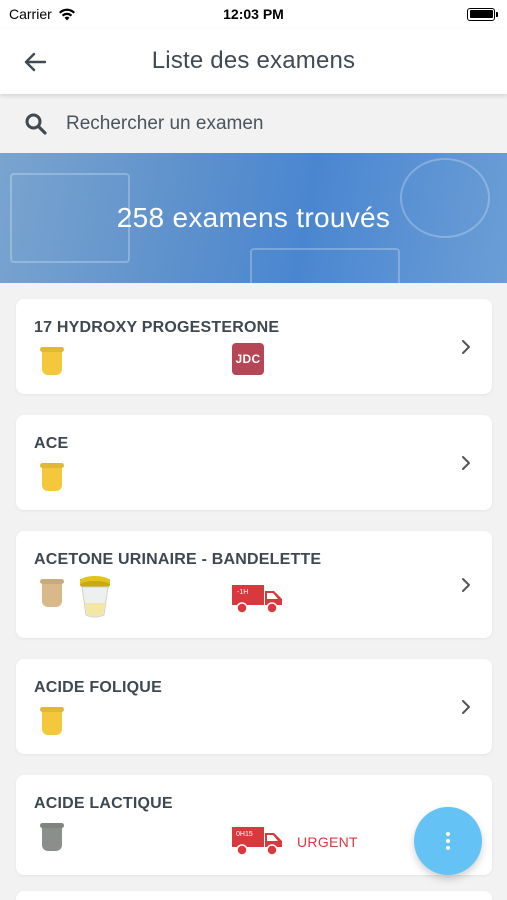 The width and height of the screenshot is (507, 900). What do you see at coordinates (257, 841) in the screenshot?
I see `delivery-truck-icon: 0H15` at bounding box center [257, 841].